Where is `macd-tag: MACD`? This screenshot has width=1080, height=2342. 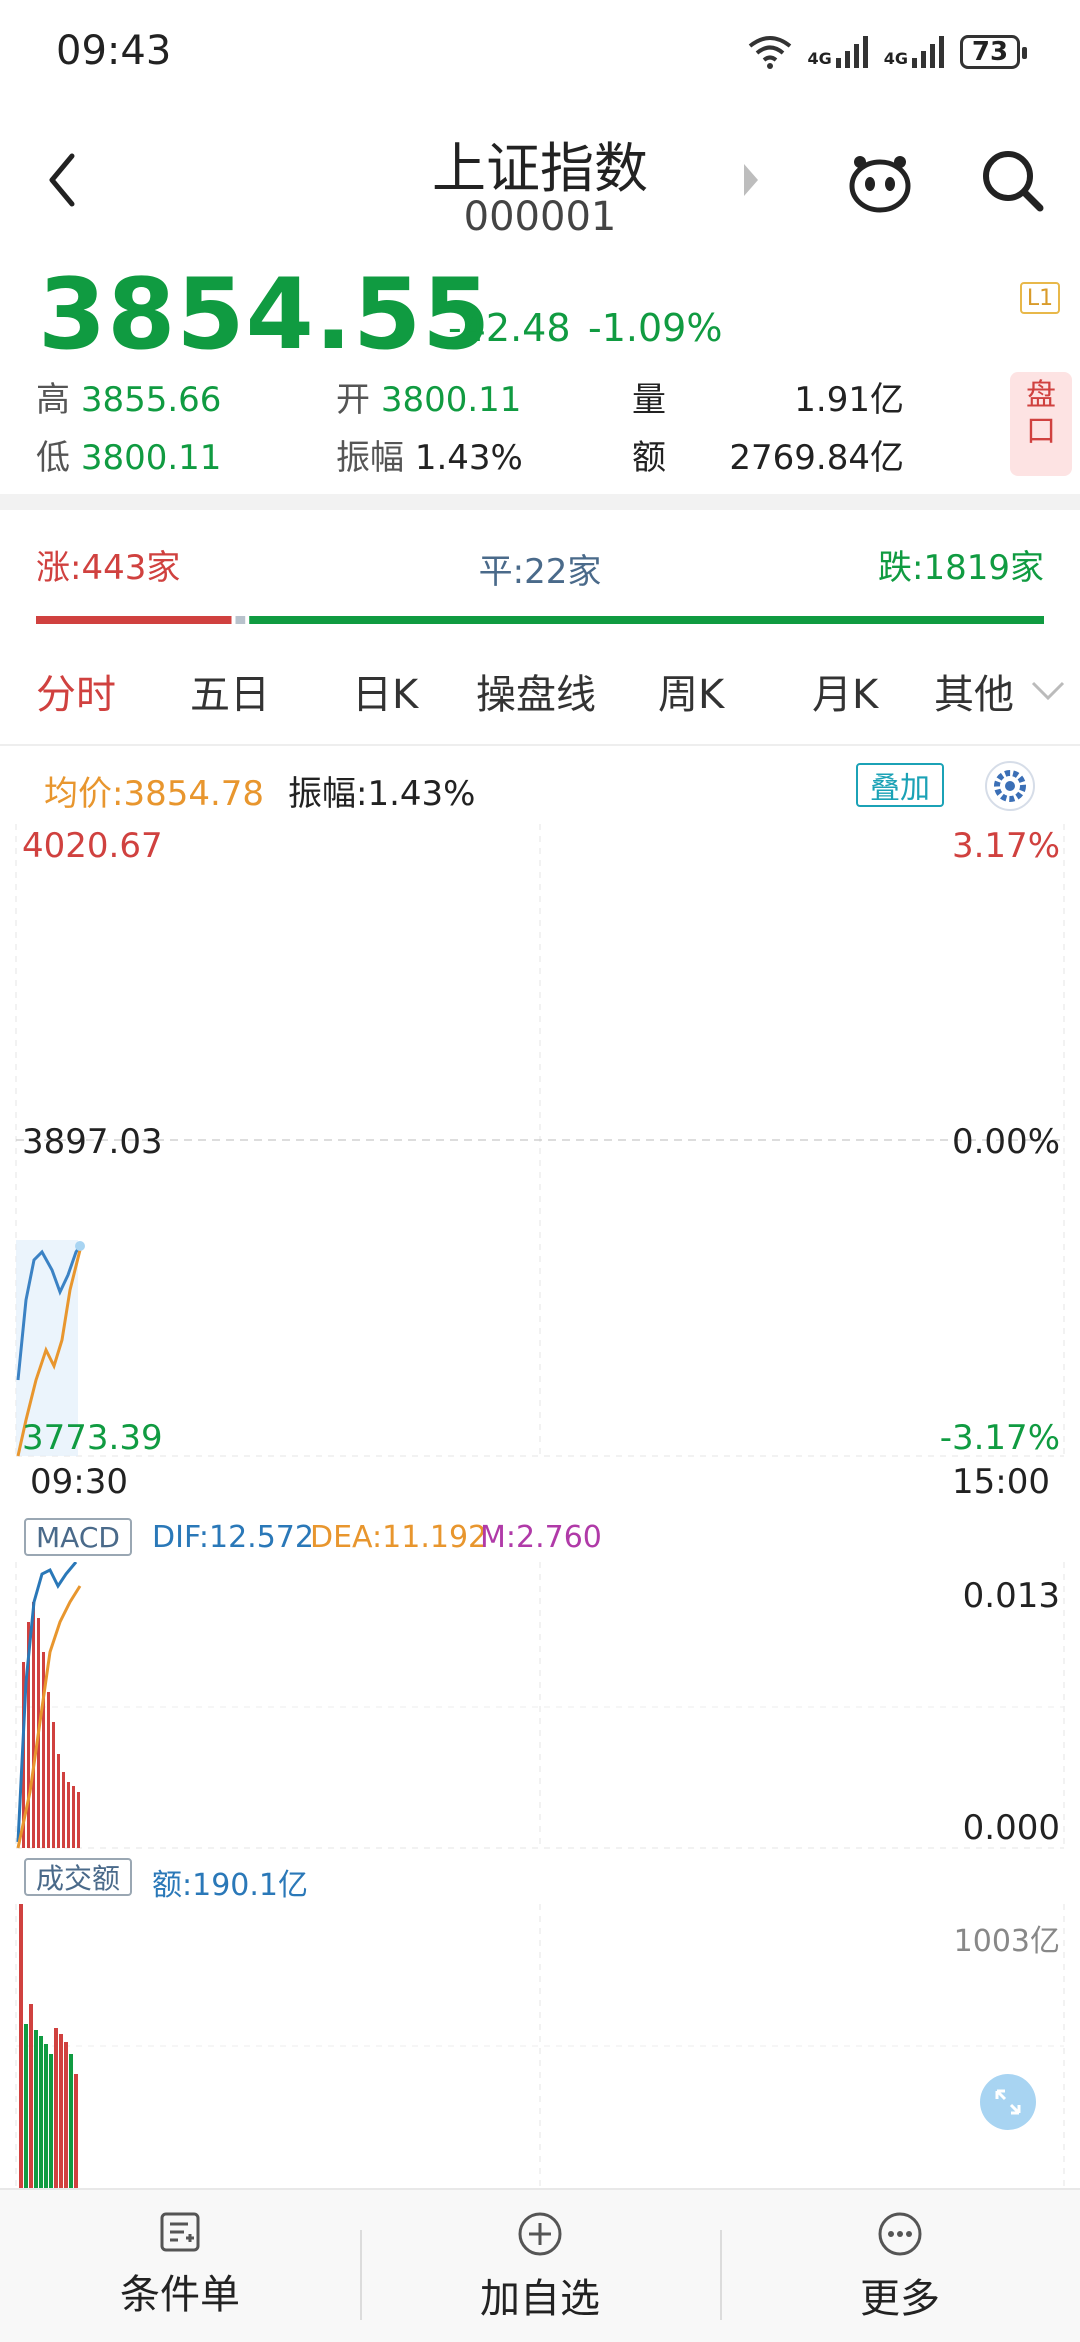 macd-tag: MACD is located at coordinates (78, 1537).